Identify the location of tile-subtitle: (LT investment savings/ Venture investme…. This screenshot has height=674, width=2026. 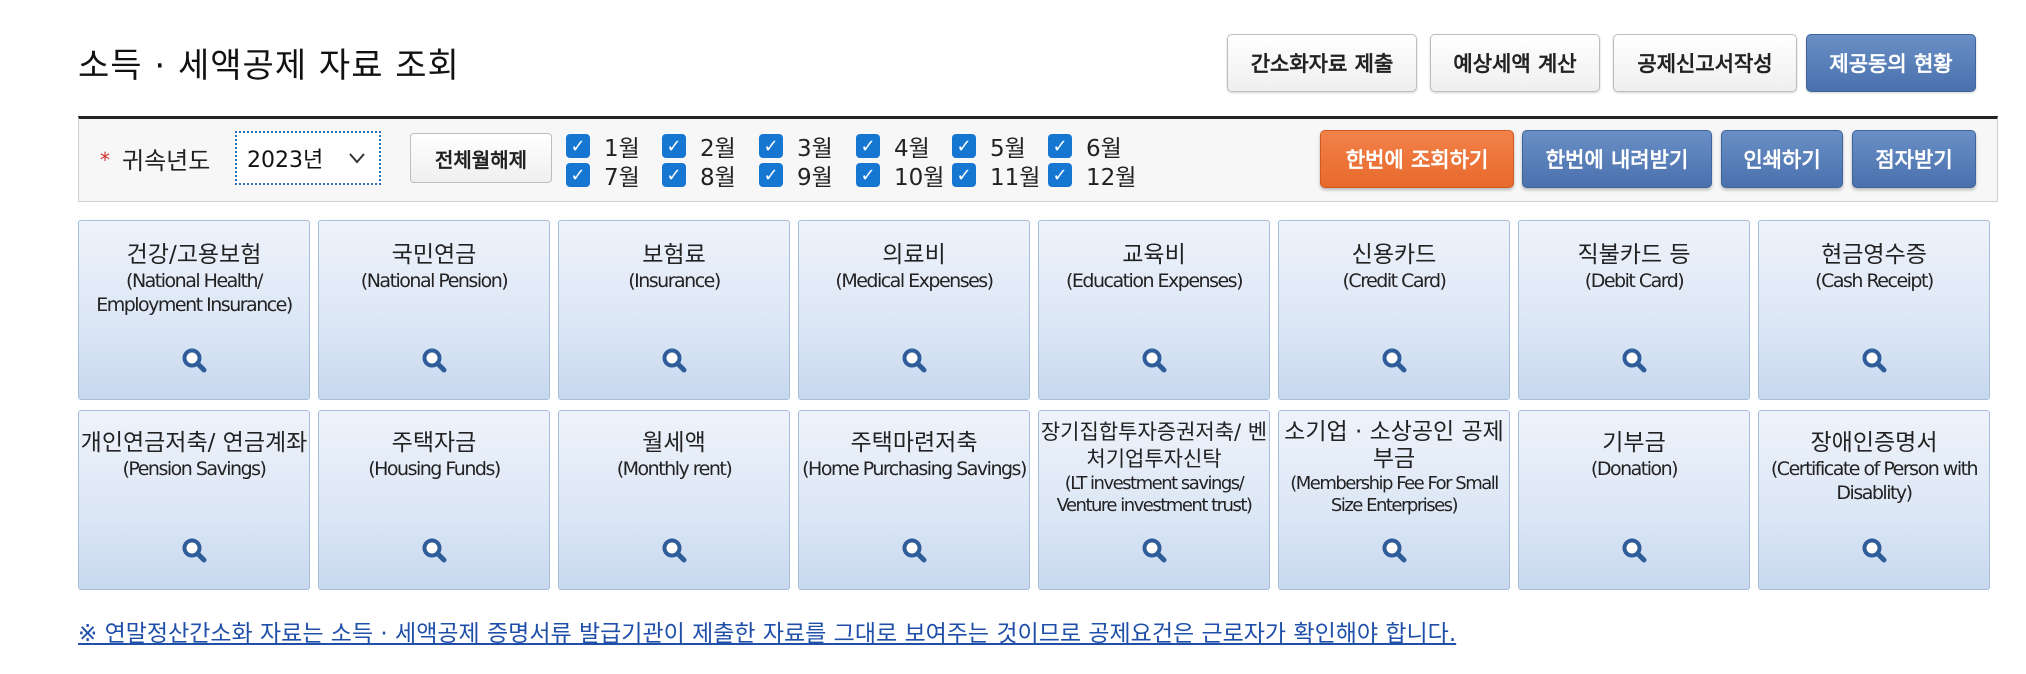
(1154, 494).